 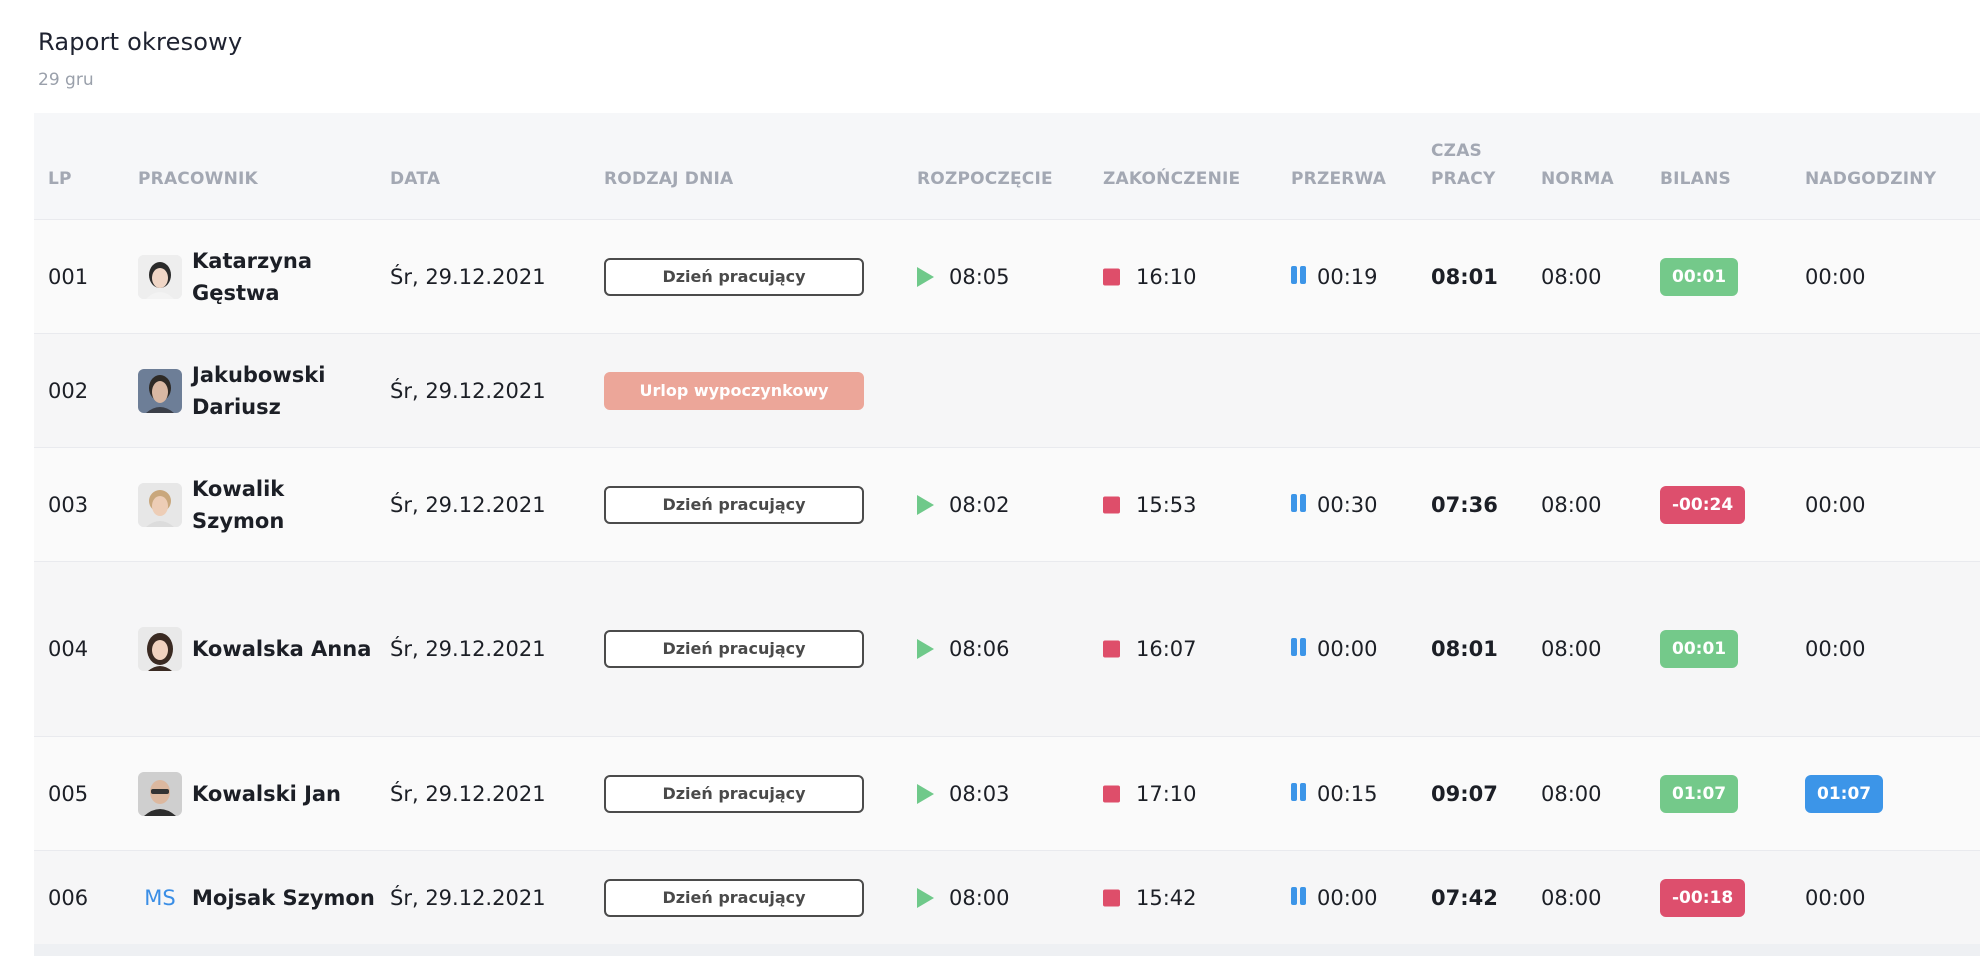 I want to click on col-date: DATA, so click(x=415, y=179).